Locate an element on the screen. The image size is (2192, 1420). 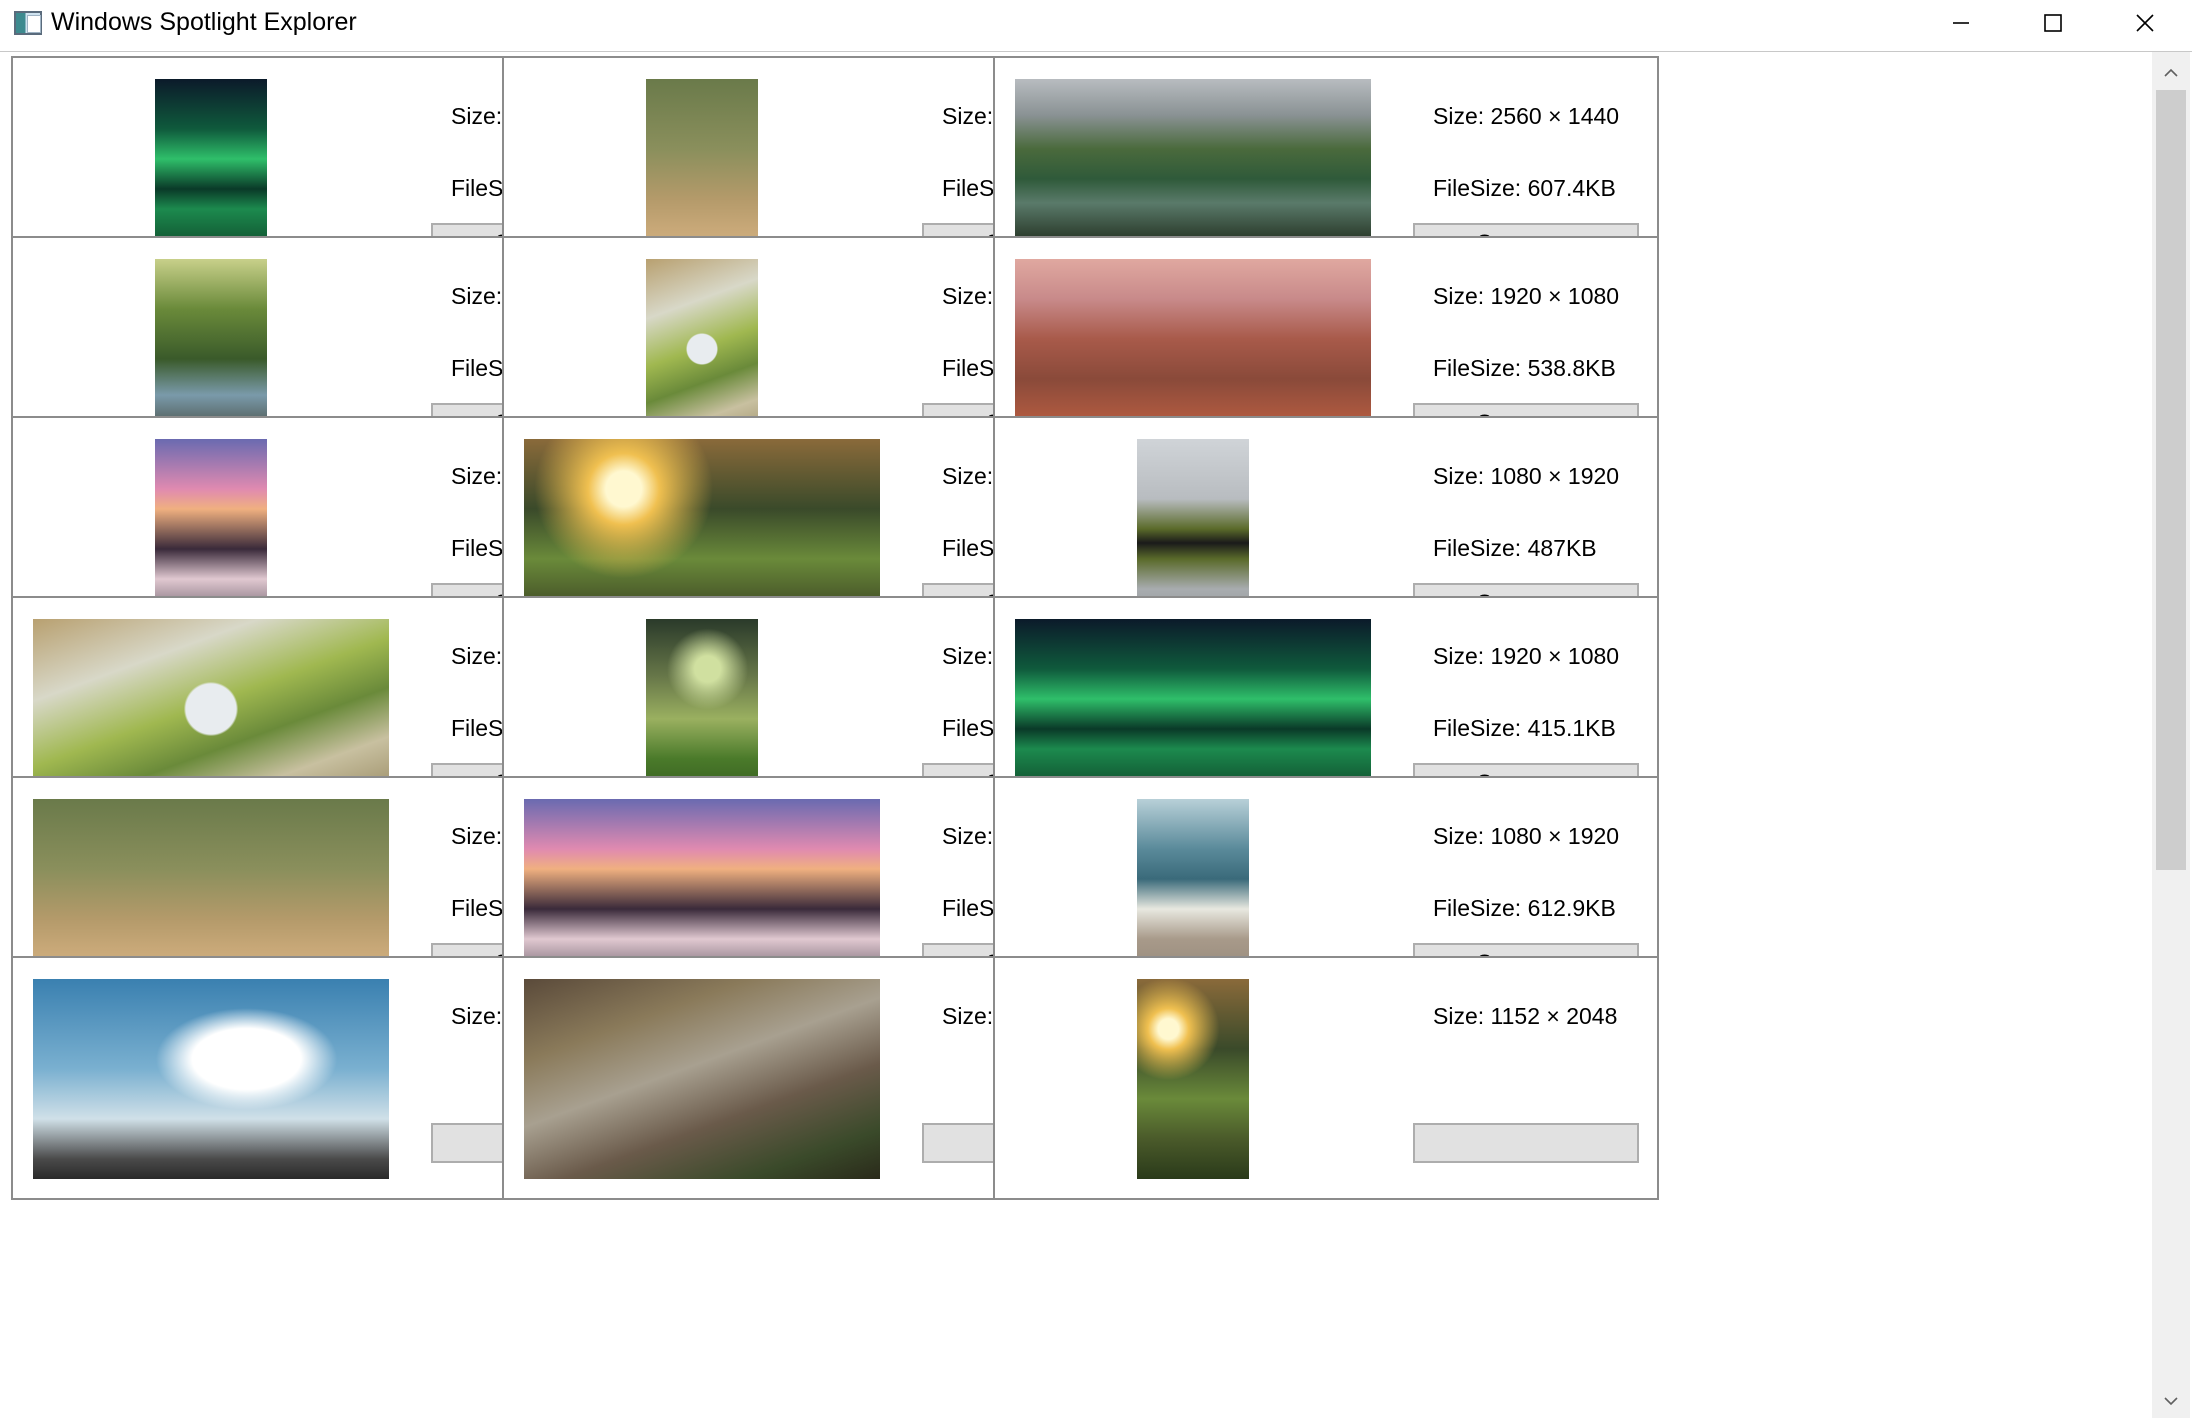
close-icon is located at coordinates (2145, 23).